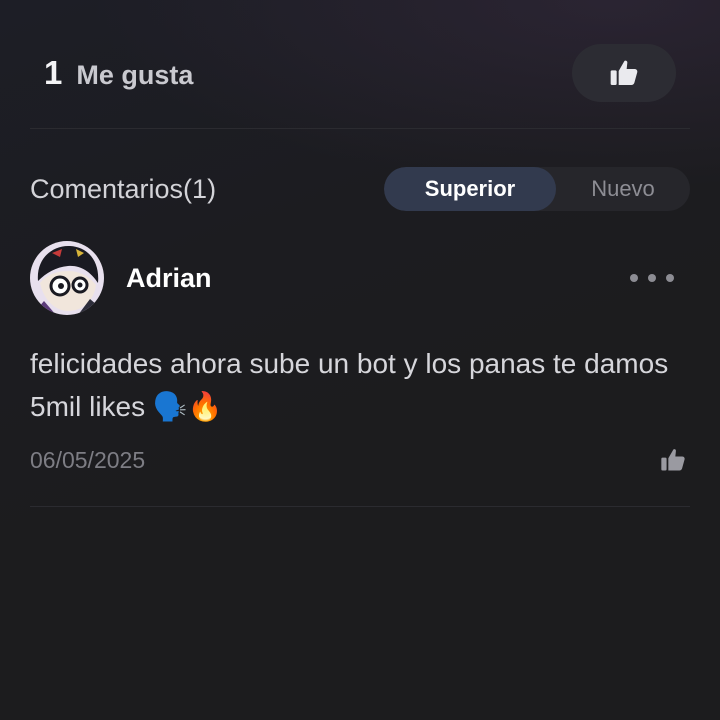 This screenshot has width=720, height=720. Describe the element at coordinates (123, 188) in the screenshot. I see `comments-title: Comentarios(1)` at that location.